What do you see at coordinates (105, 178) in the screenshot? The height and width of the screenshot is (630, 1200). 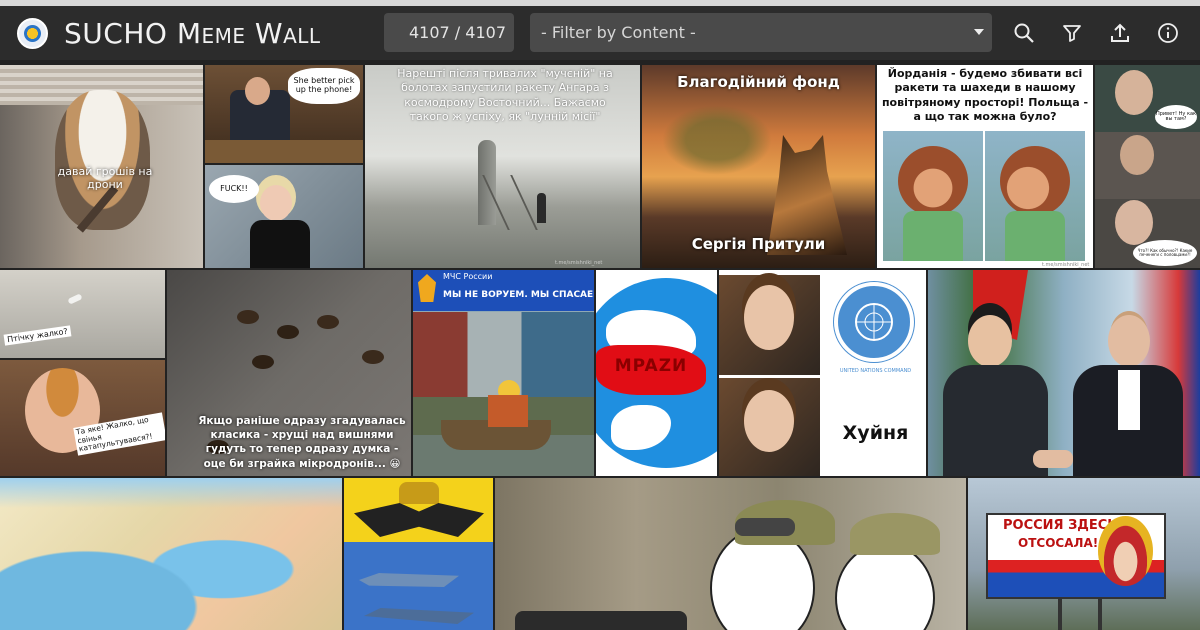 I see `meme-caption: давай грошів на дрони` at bounding box center [105, 178].